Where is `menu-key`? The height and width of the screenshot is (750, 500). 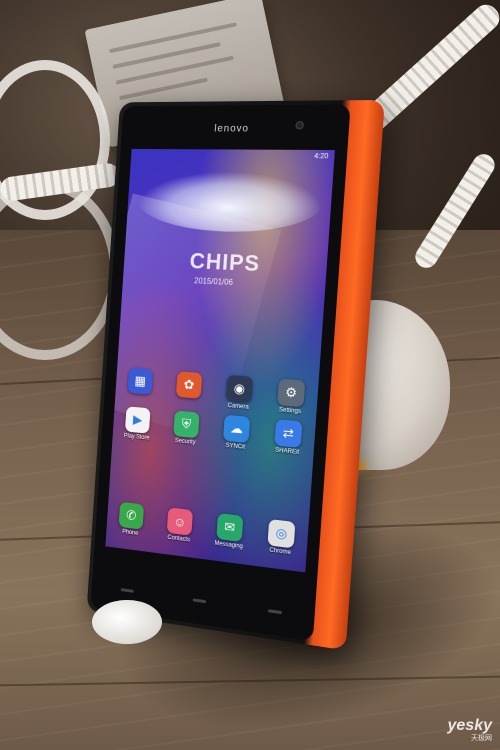 menu-key is located at coordinates (275, 612).